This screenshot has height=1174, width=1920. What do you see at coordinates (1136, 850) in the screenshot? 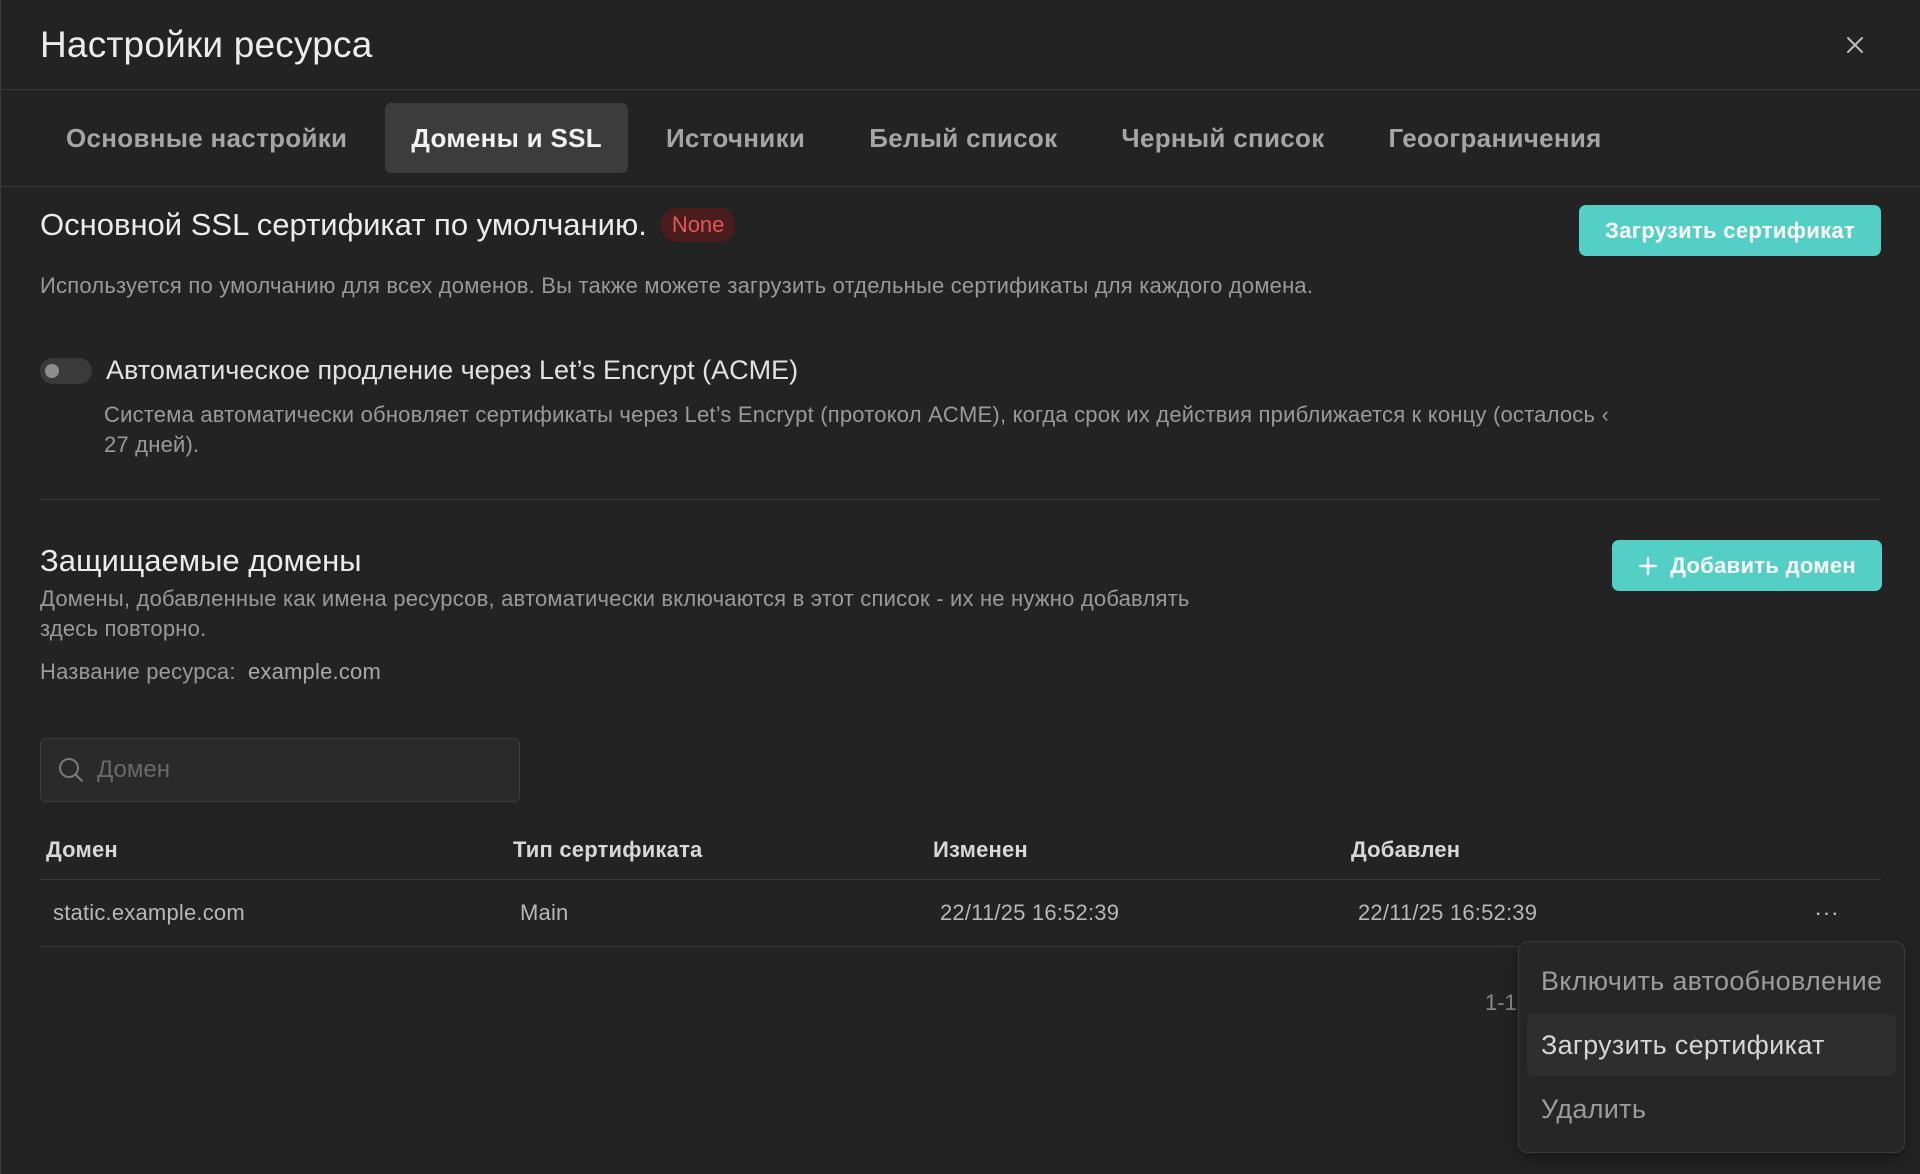
I see `column-header-modified: Изменен` at bounding box center [1136, 850].